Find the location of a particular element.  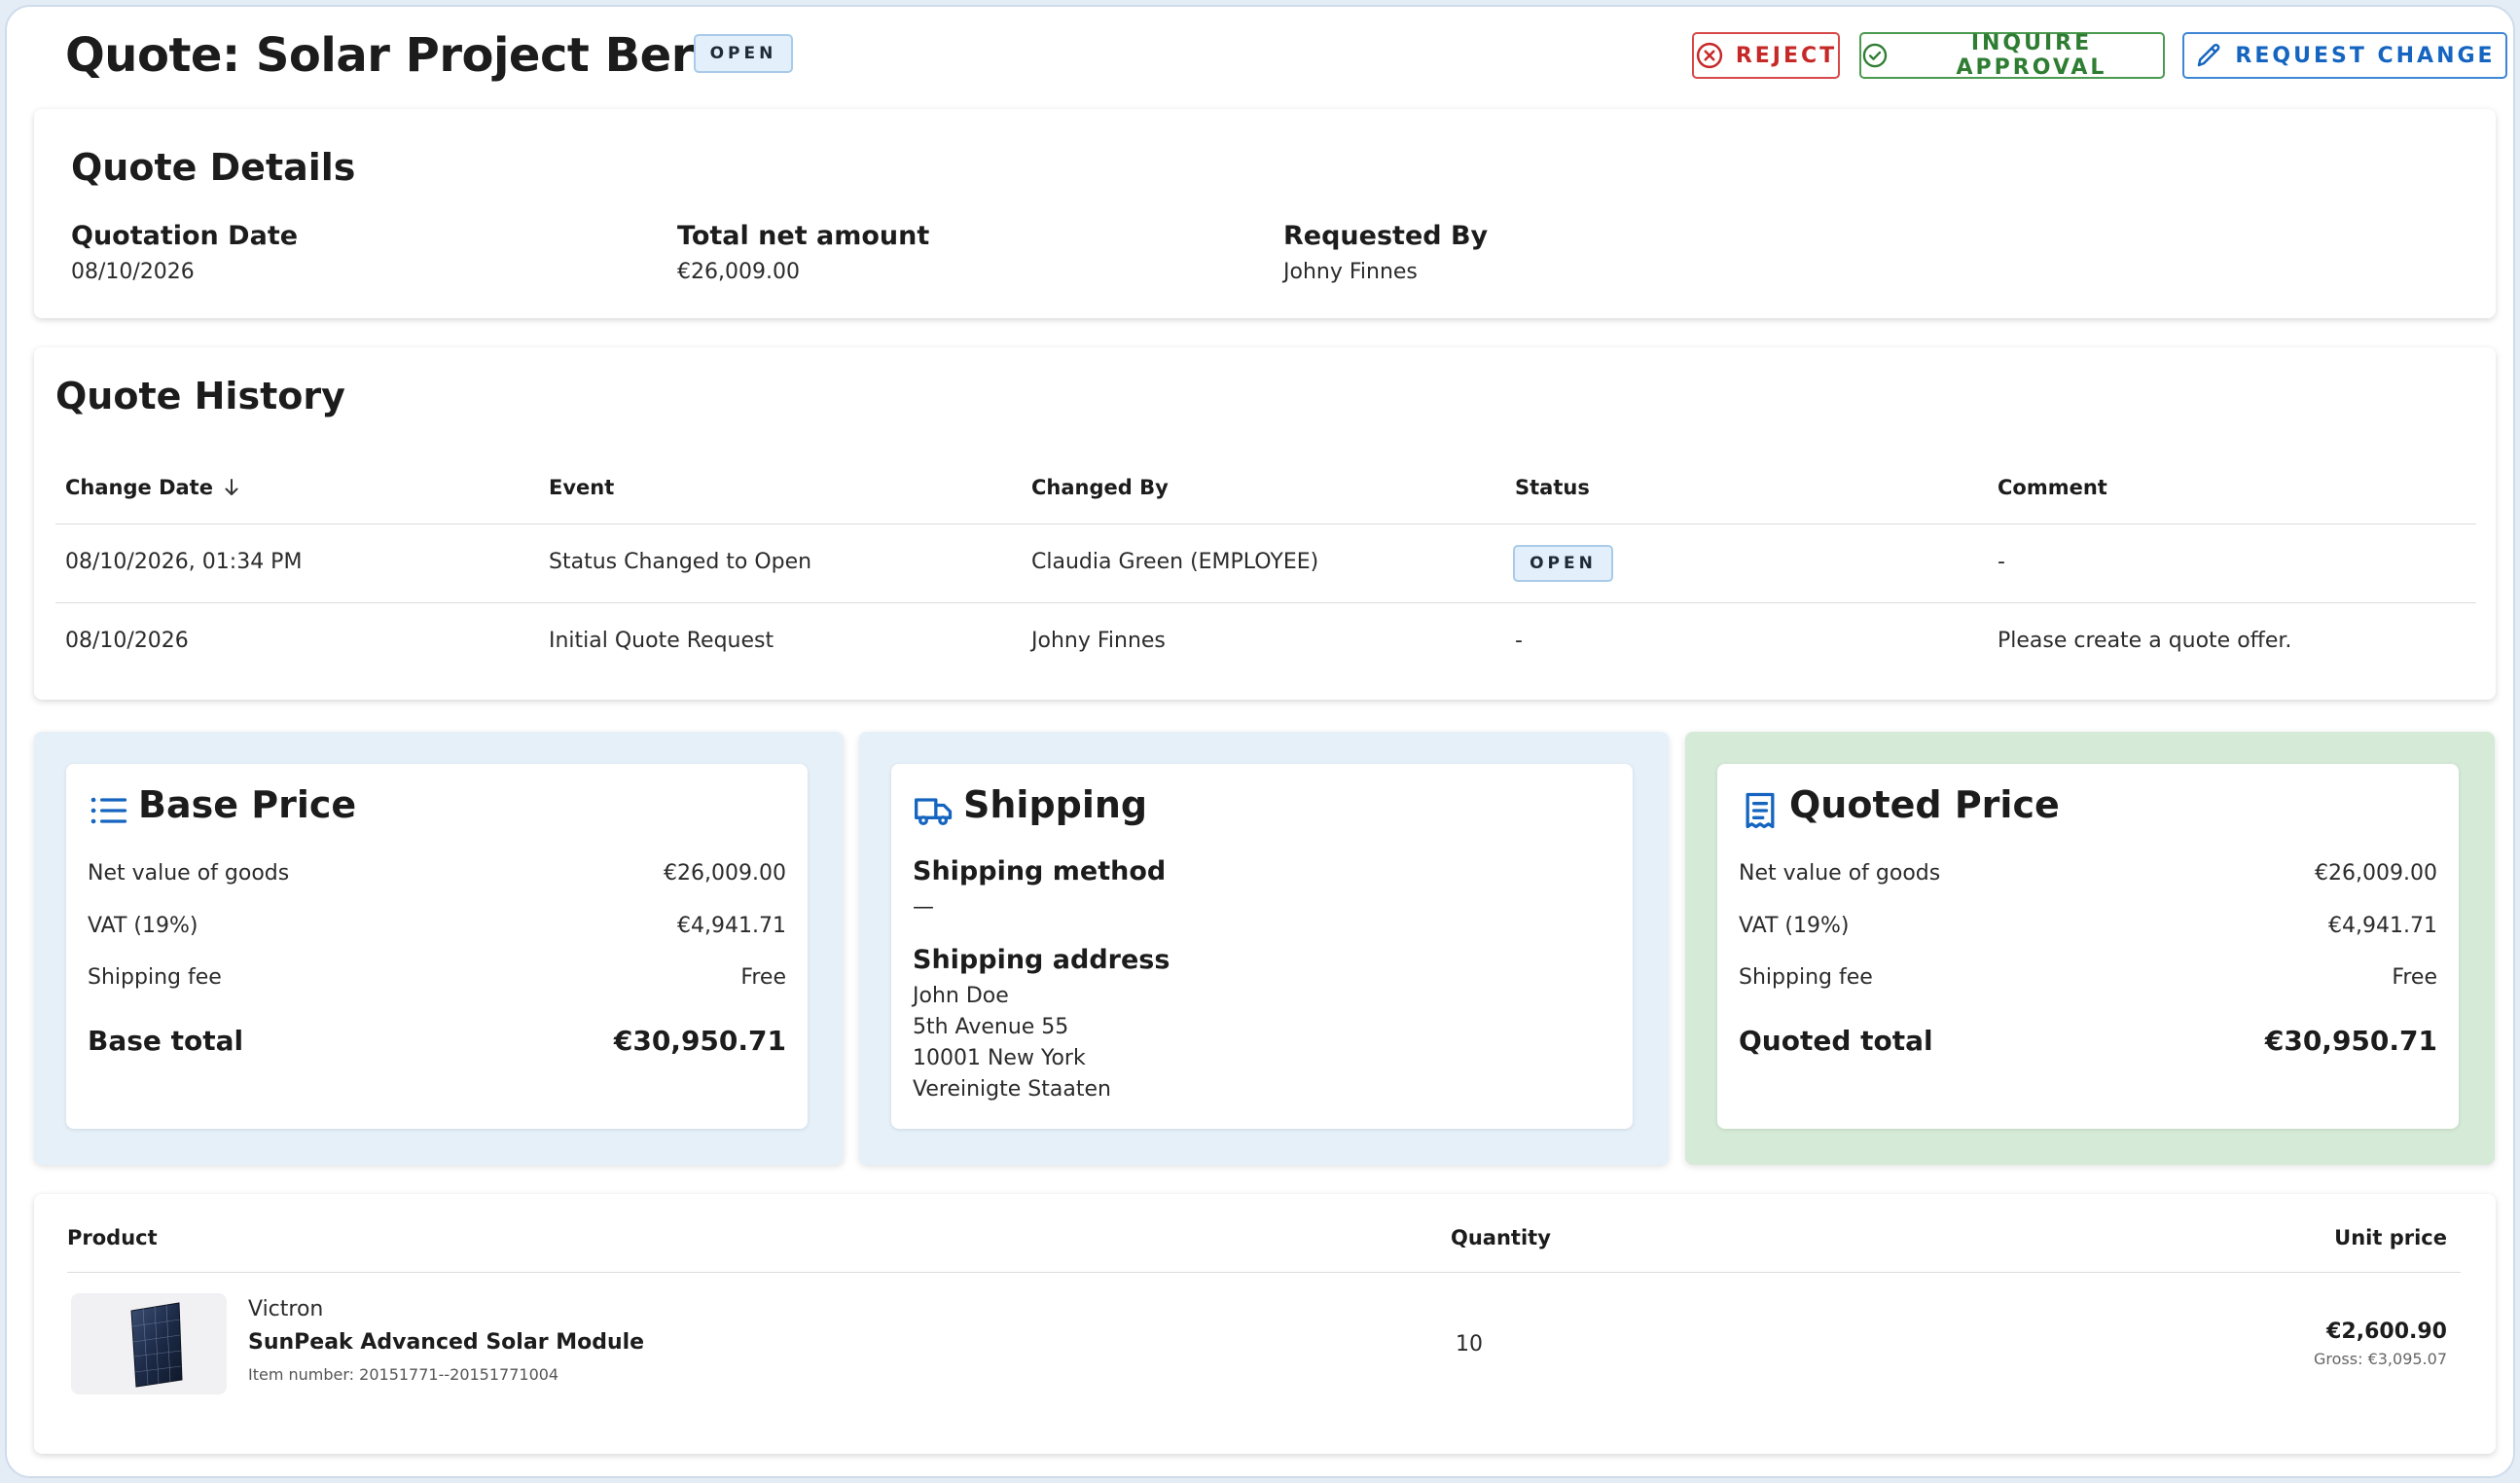

column-product: Product is located at coordinates (112, 1238).